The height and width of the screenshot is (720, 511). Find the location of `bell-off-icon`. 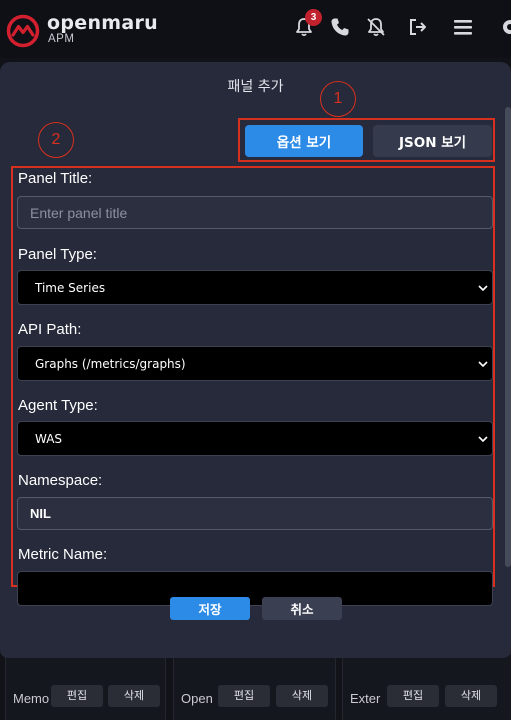

bell-off-icon is located at coordinates (376, 27).